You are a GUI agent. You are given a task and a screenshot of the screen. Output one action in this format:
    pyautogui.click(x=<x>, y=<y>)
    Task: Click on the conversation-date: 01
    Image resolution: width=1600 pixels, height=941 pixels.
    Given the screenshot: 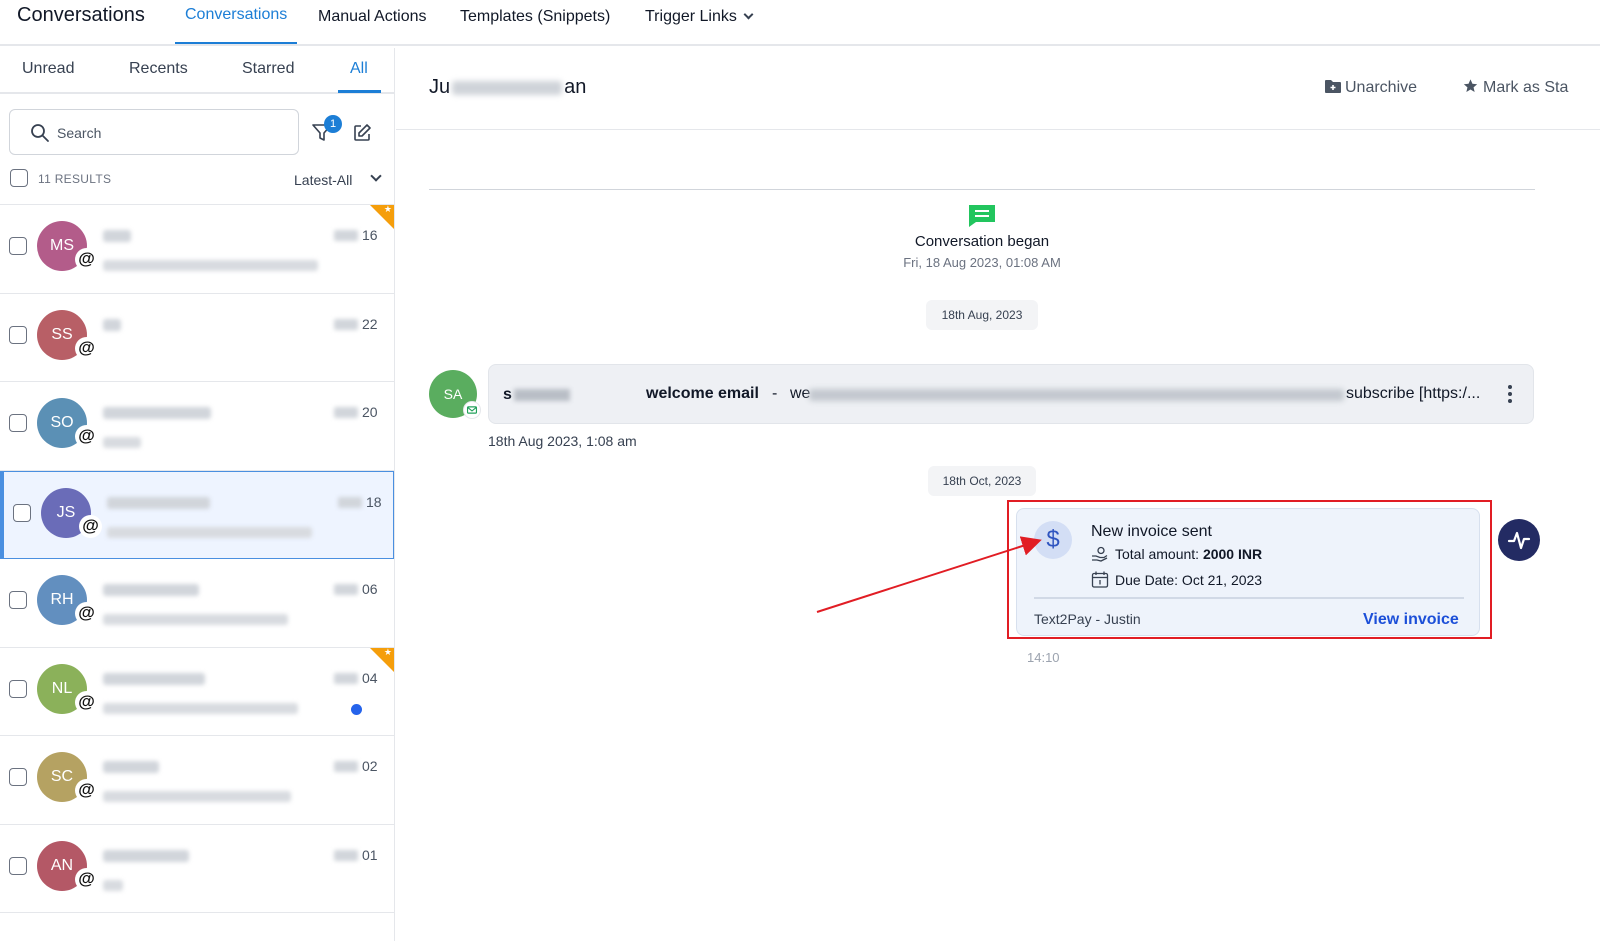 What is the action you would take?
    pyautogui.click(x=370, y=854)
    